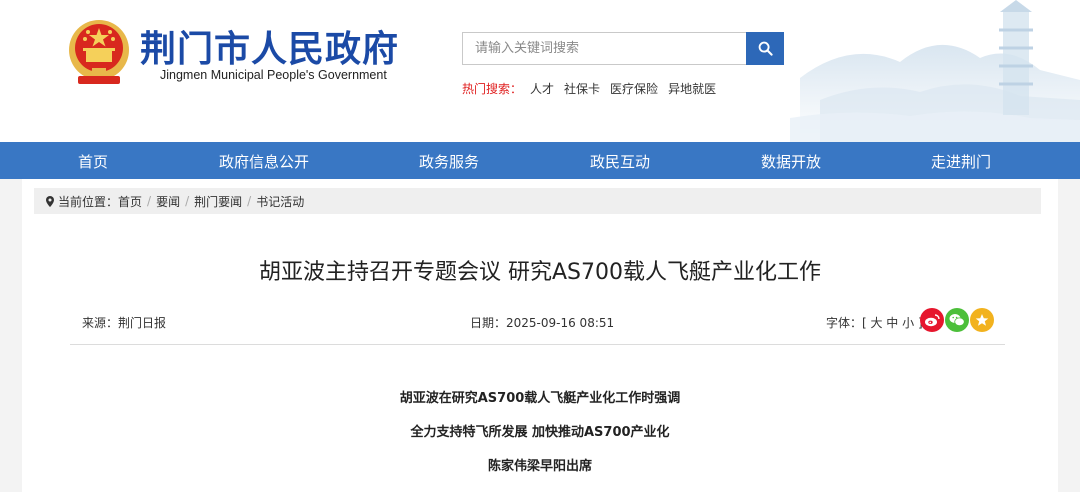 Image resolution: width=1080 pixels, height=492 pixels. I want to click on article-subtitle: 全力支持特飞所发展 加快推动AS700产业化, so click(540, 432).